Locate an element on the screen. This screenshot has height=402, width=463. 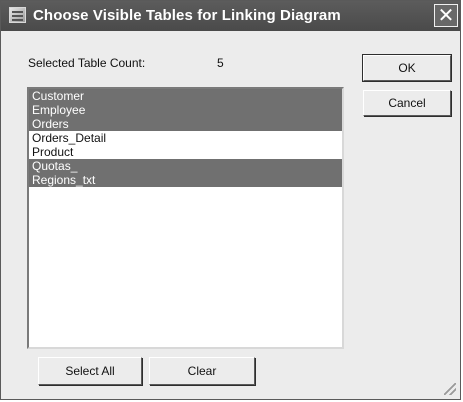
select-all-button: Select All is located at coordinates (90, 371).